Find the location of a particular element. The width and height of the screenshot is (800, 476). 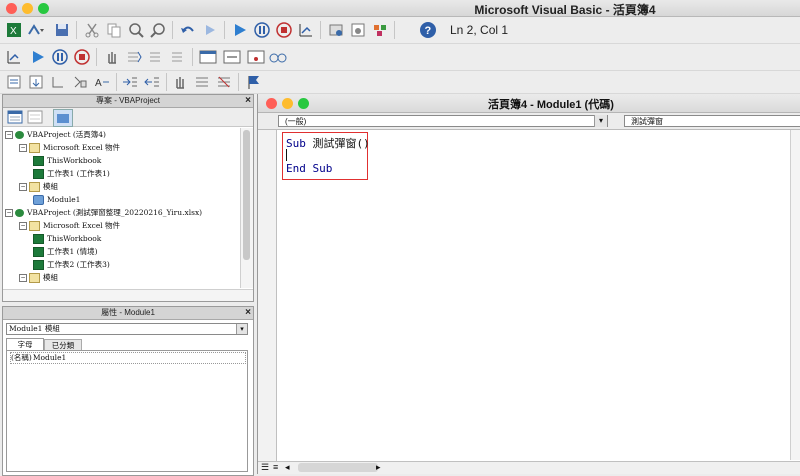

project-tree-hscrollbar is located at coordinates (128, 295).